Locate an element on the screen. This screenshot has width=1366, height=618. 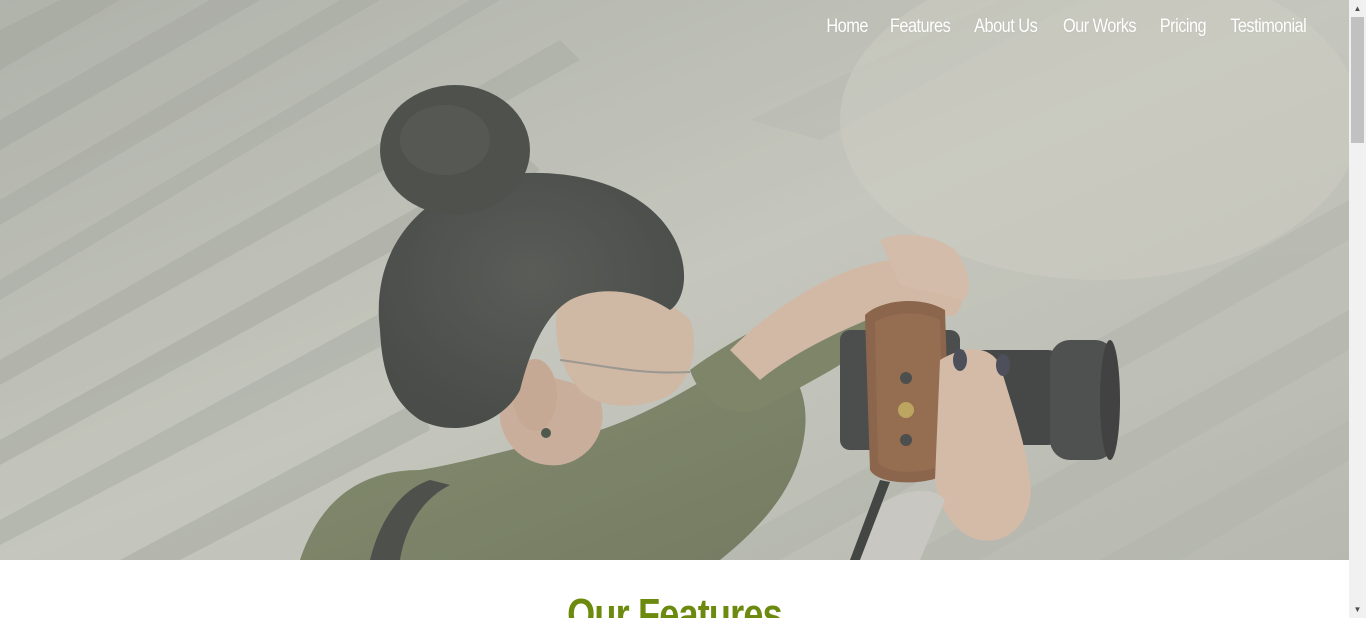
nav-link-our-works: Our Works is located at coordinates (1099, 27).